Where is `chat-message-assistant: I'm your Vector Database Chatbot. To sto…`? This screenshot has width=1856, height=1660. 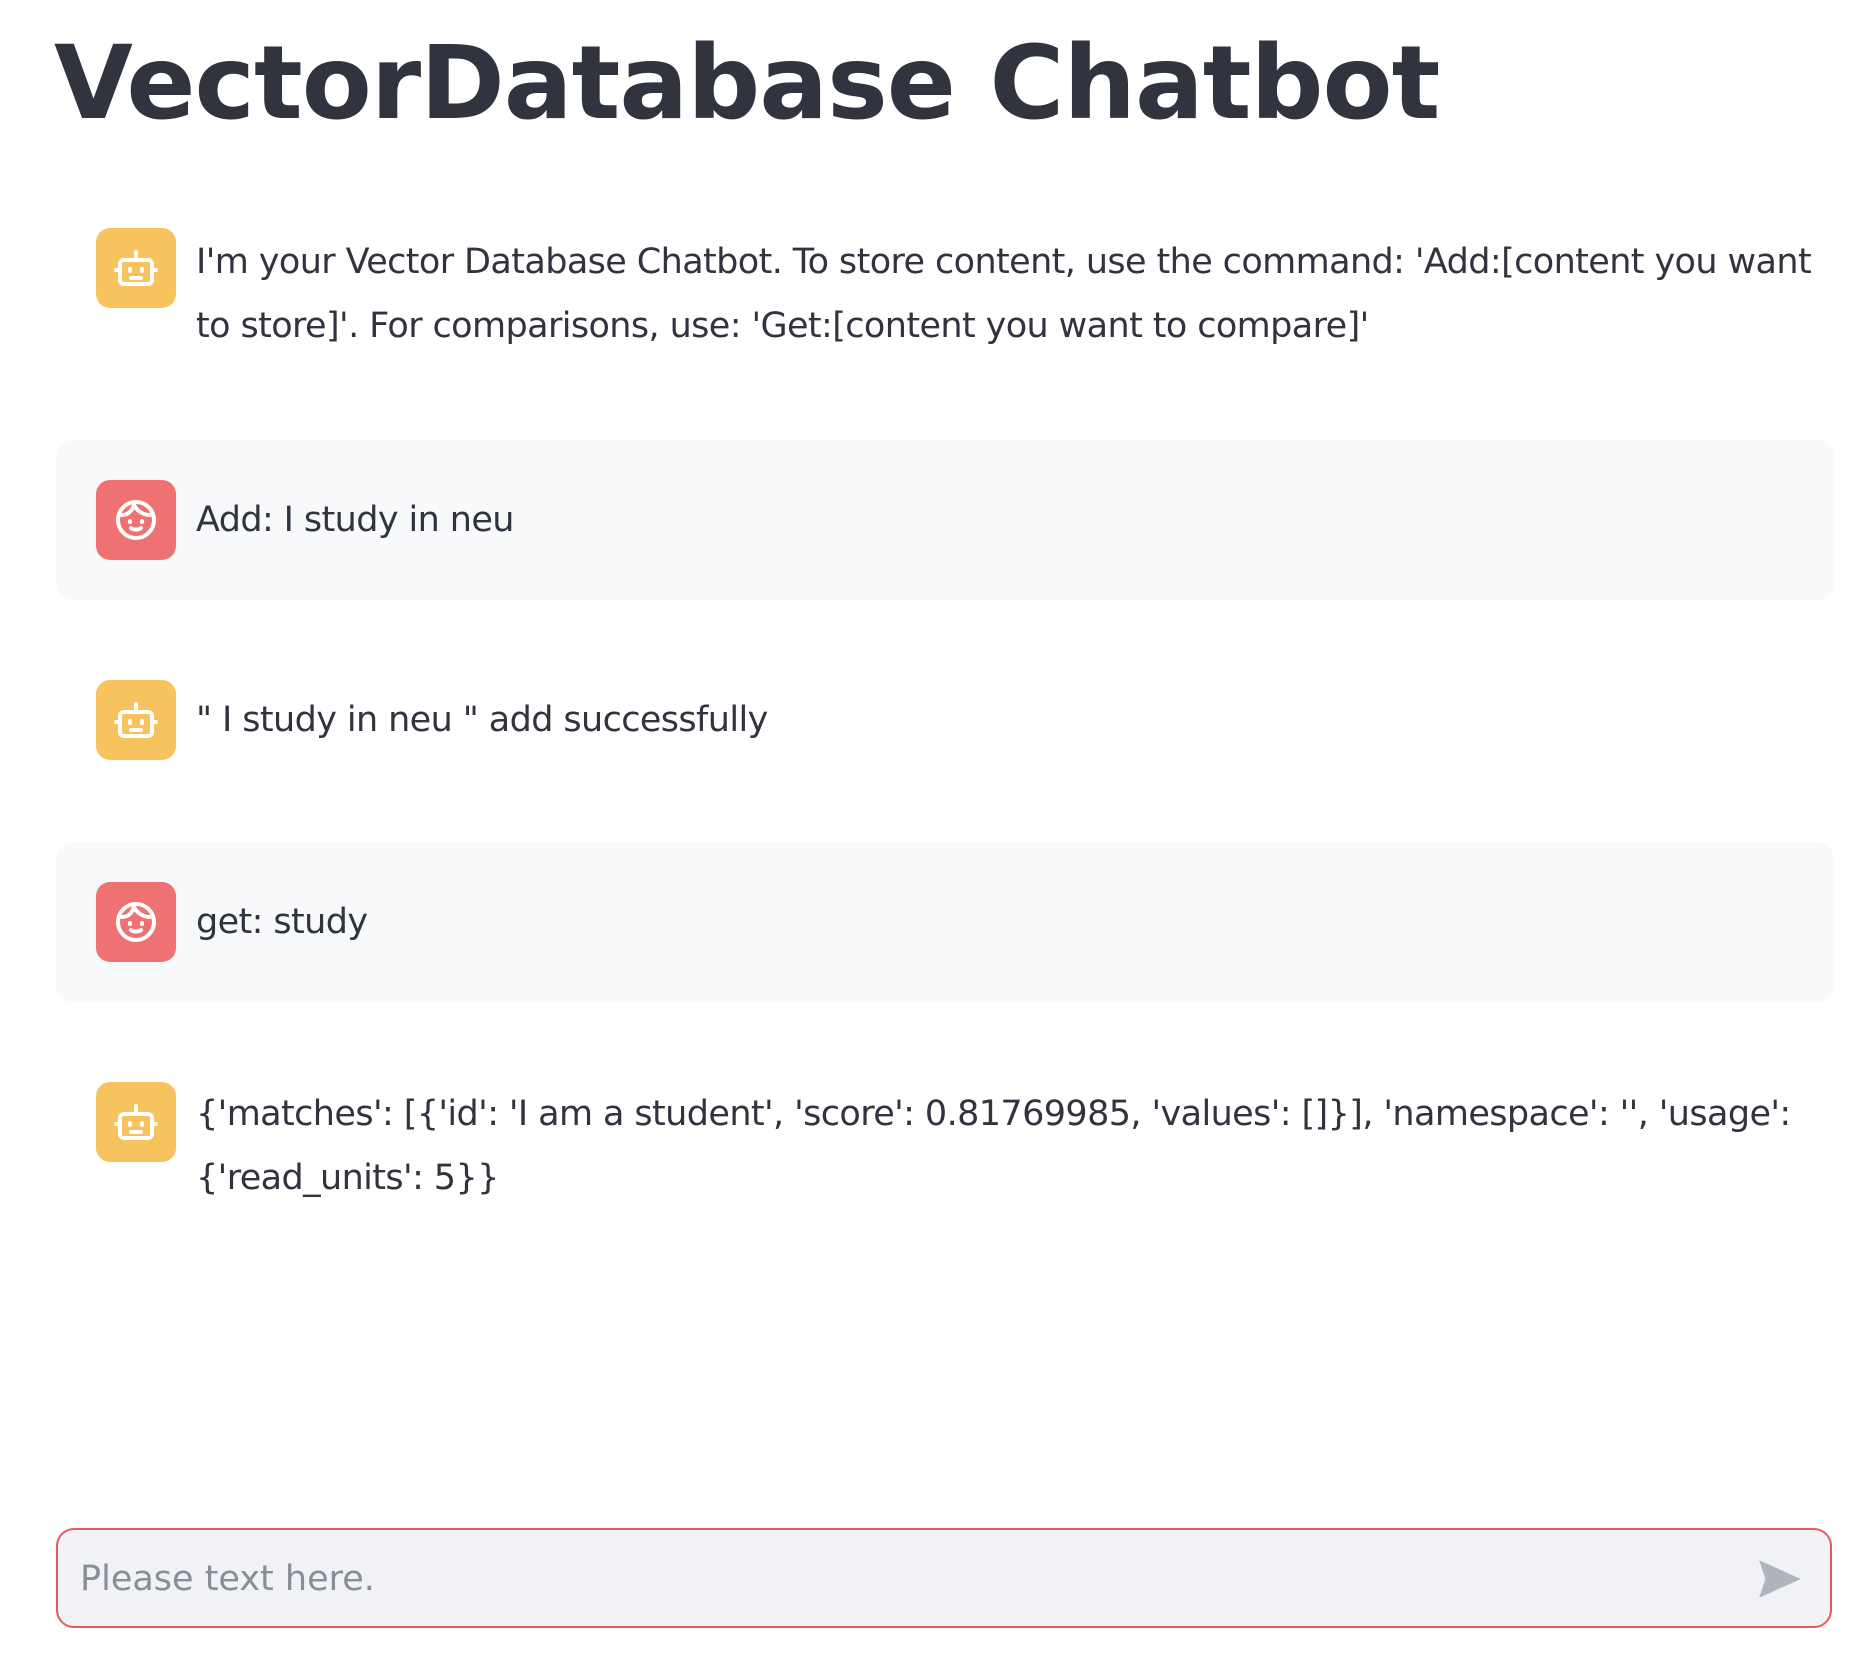
chat-message-assistant: I'm your Vector Database Chatbot. To sto… is located at coordinates (945, 285).